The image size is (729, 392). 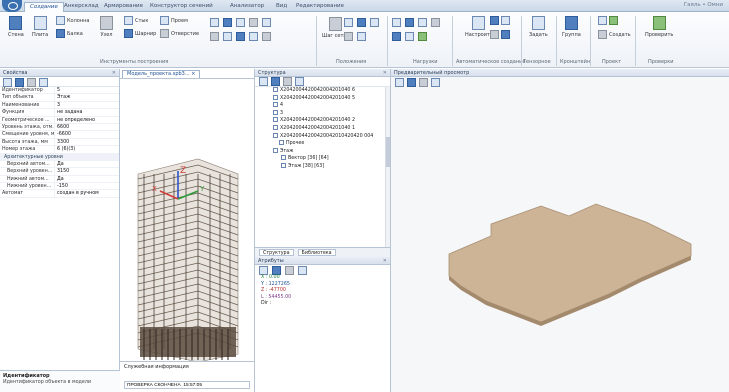 What do you see at coordinates (43, 82) in the screenshot?
I see `search-icon` at bounding box center [43, 82].